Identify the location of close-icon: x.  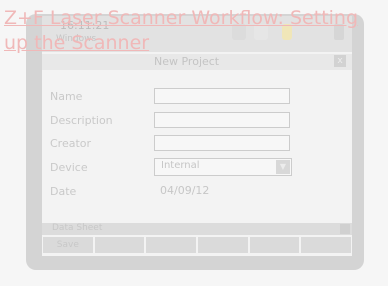
(340, 61).